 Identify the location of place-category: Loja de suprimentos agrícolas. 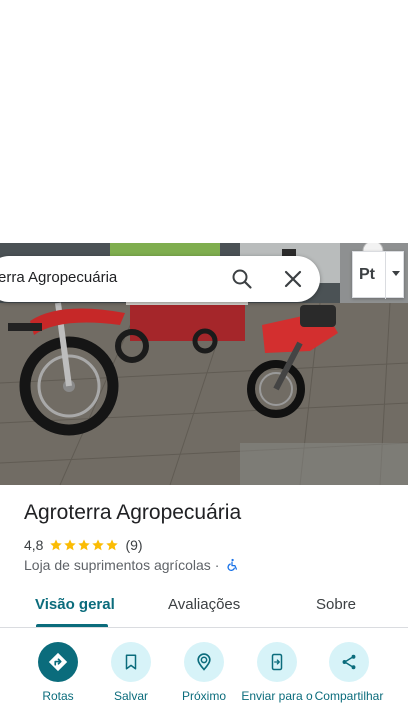
(117, 565).